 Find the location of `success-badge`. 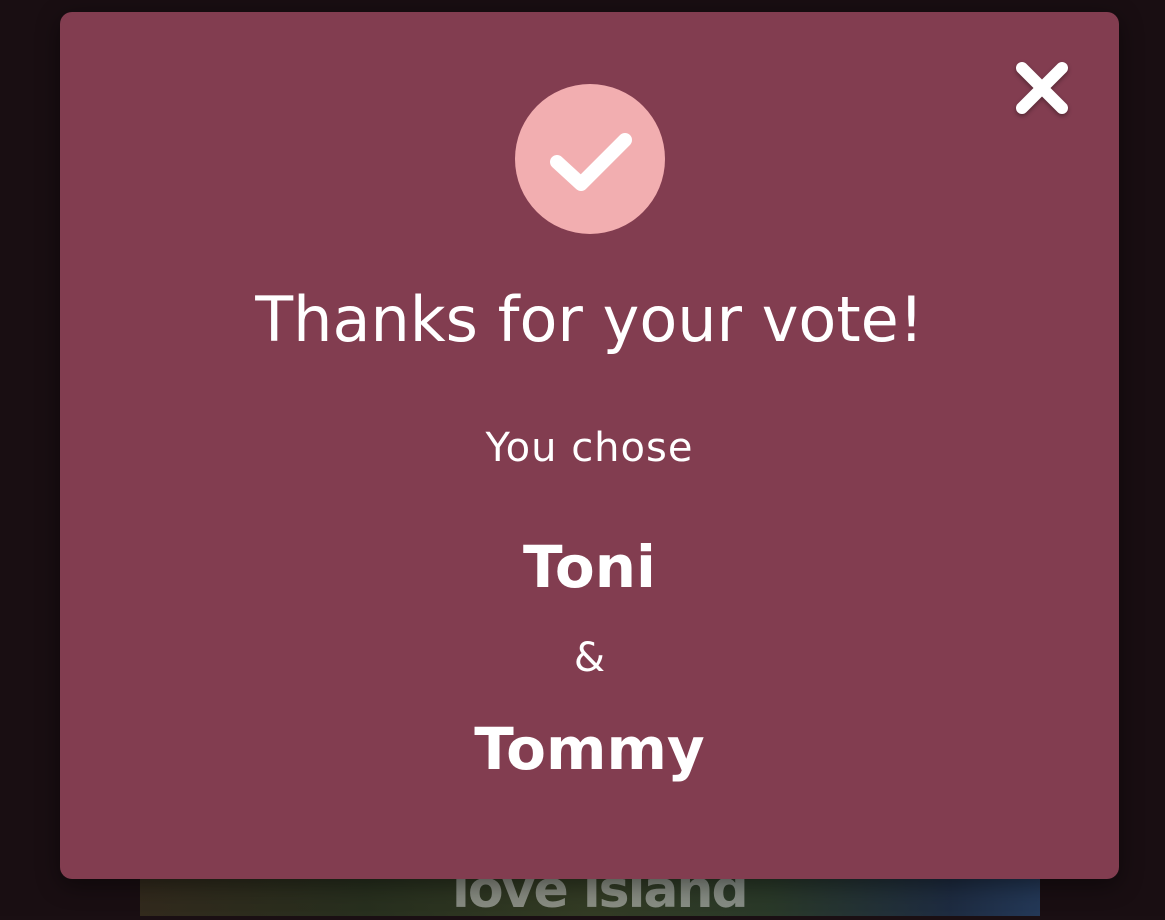

success-badge is located at coordinates (590, 159).